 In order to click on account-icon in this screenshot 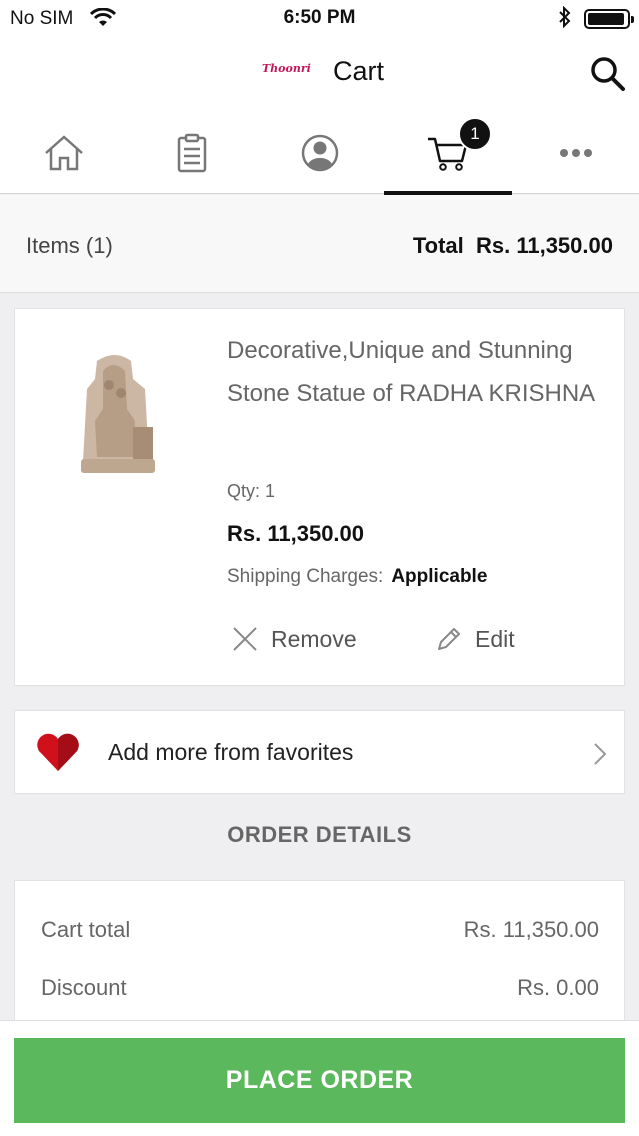, I will do `click(320, 153)`.